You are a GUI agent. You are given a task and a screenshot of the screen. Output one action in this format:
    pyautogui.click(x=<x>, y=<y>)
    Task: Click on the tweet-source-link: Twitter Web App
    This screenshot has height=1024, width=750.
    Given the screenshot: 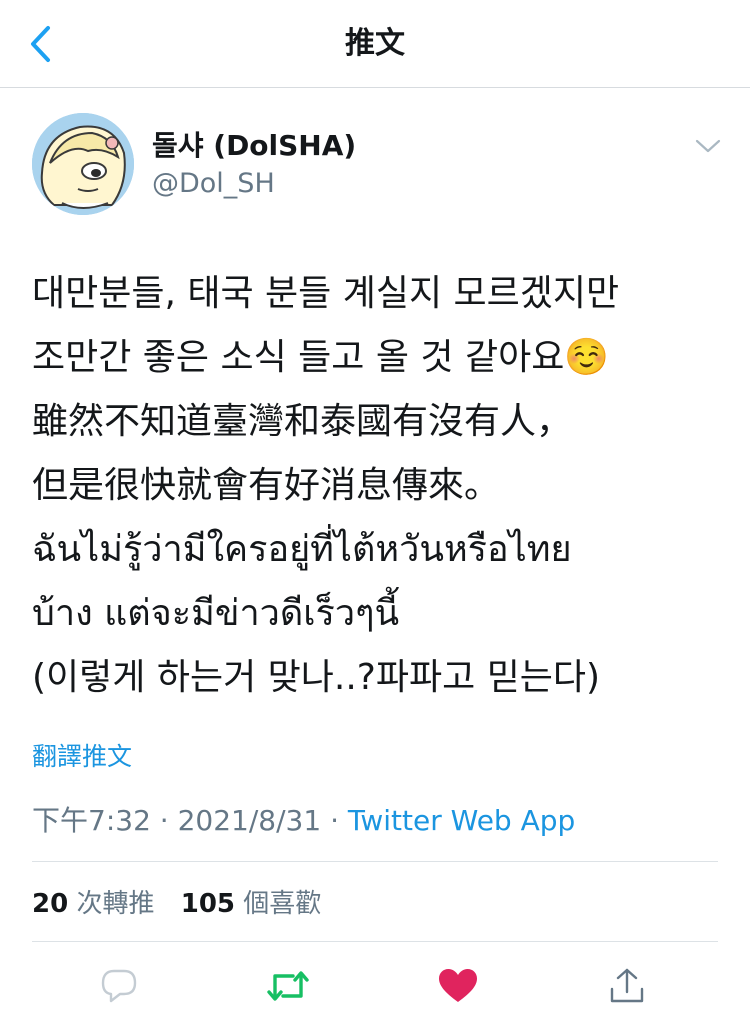 What is the action you would take?
    pyautogui.click(x=461, y=820)
    